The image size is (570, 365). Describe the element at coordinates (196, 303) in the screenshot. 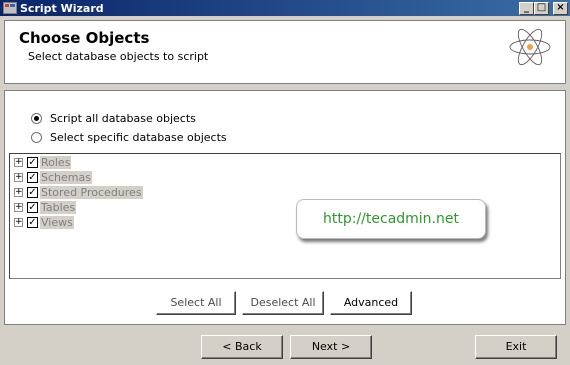

I see `select-all-button: Select All` at that location.